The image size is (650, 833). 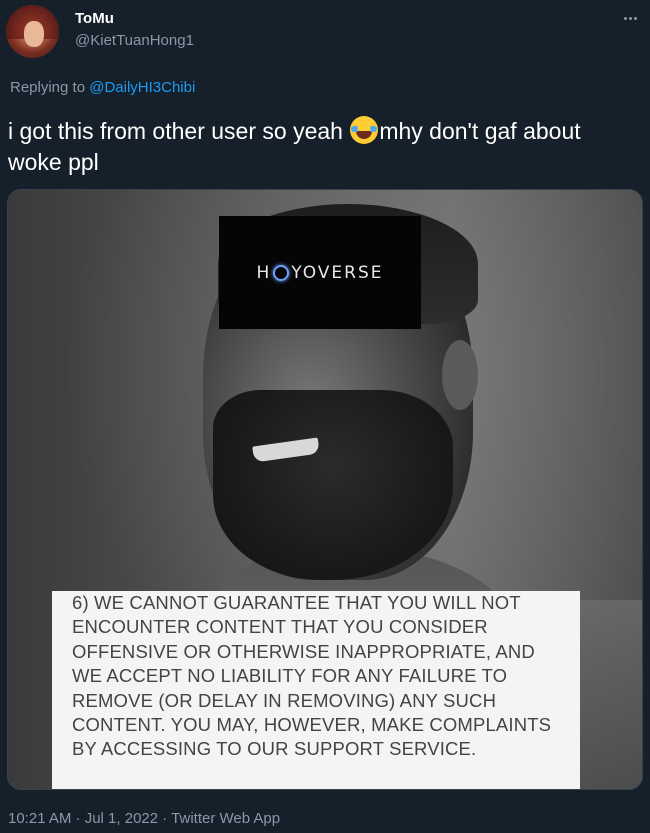 What do you see at coordinates (94, 18) in the screenshot?
I see `display-name: ToMu` at bounding box center [94, 18].